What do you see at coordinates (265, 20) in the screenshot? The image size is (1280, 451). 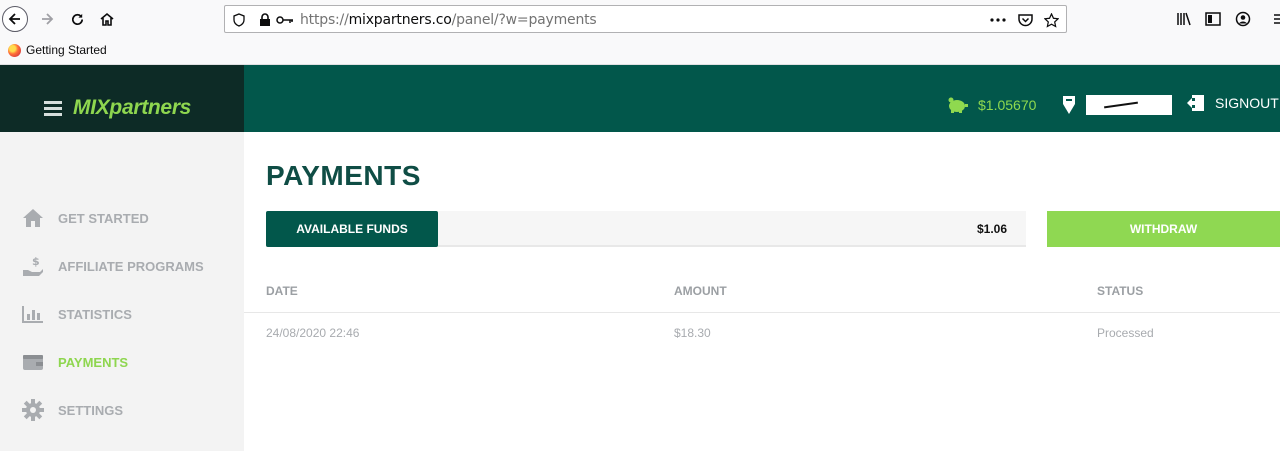 I see `lock-icon` at bounding box center [265, 20].